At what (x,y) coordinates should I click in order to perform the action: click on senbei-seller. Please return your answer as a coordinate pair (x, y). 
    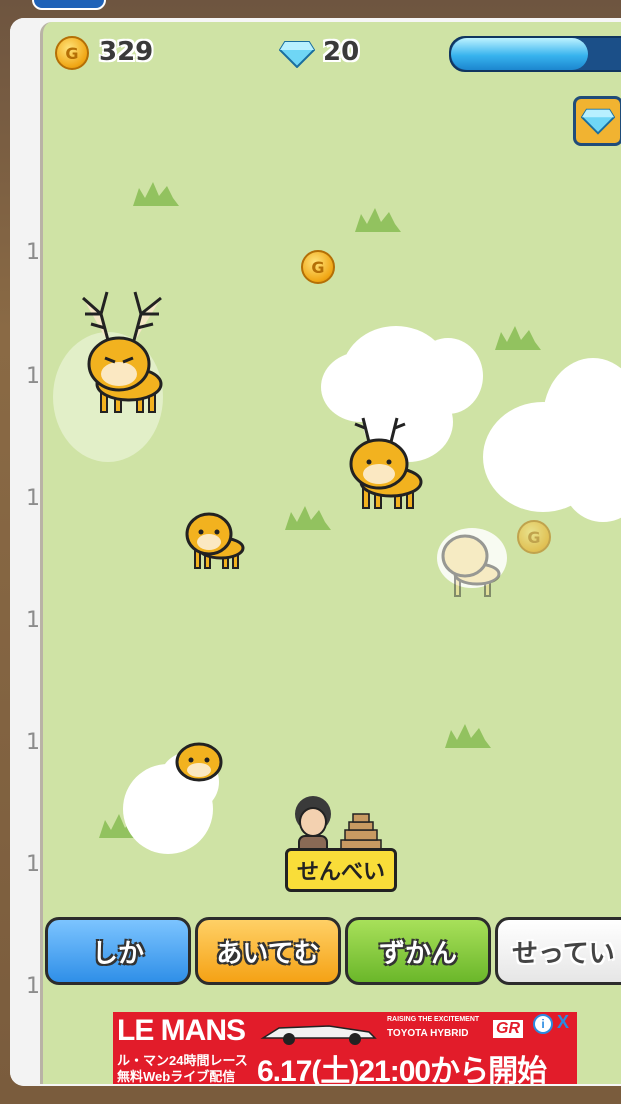
    Looking at the image, I should click on (338, 824).